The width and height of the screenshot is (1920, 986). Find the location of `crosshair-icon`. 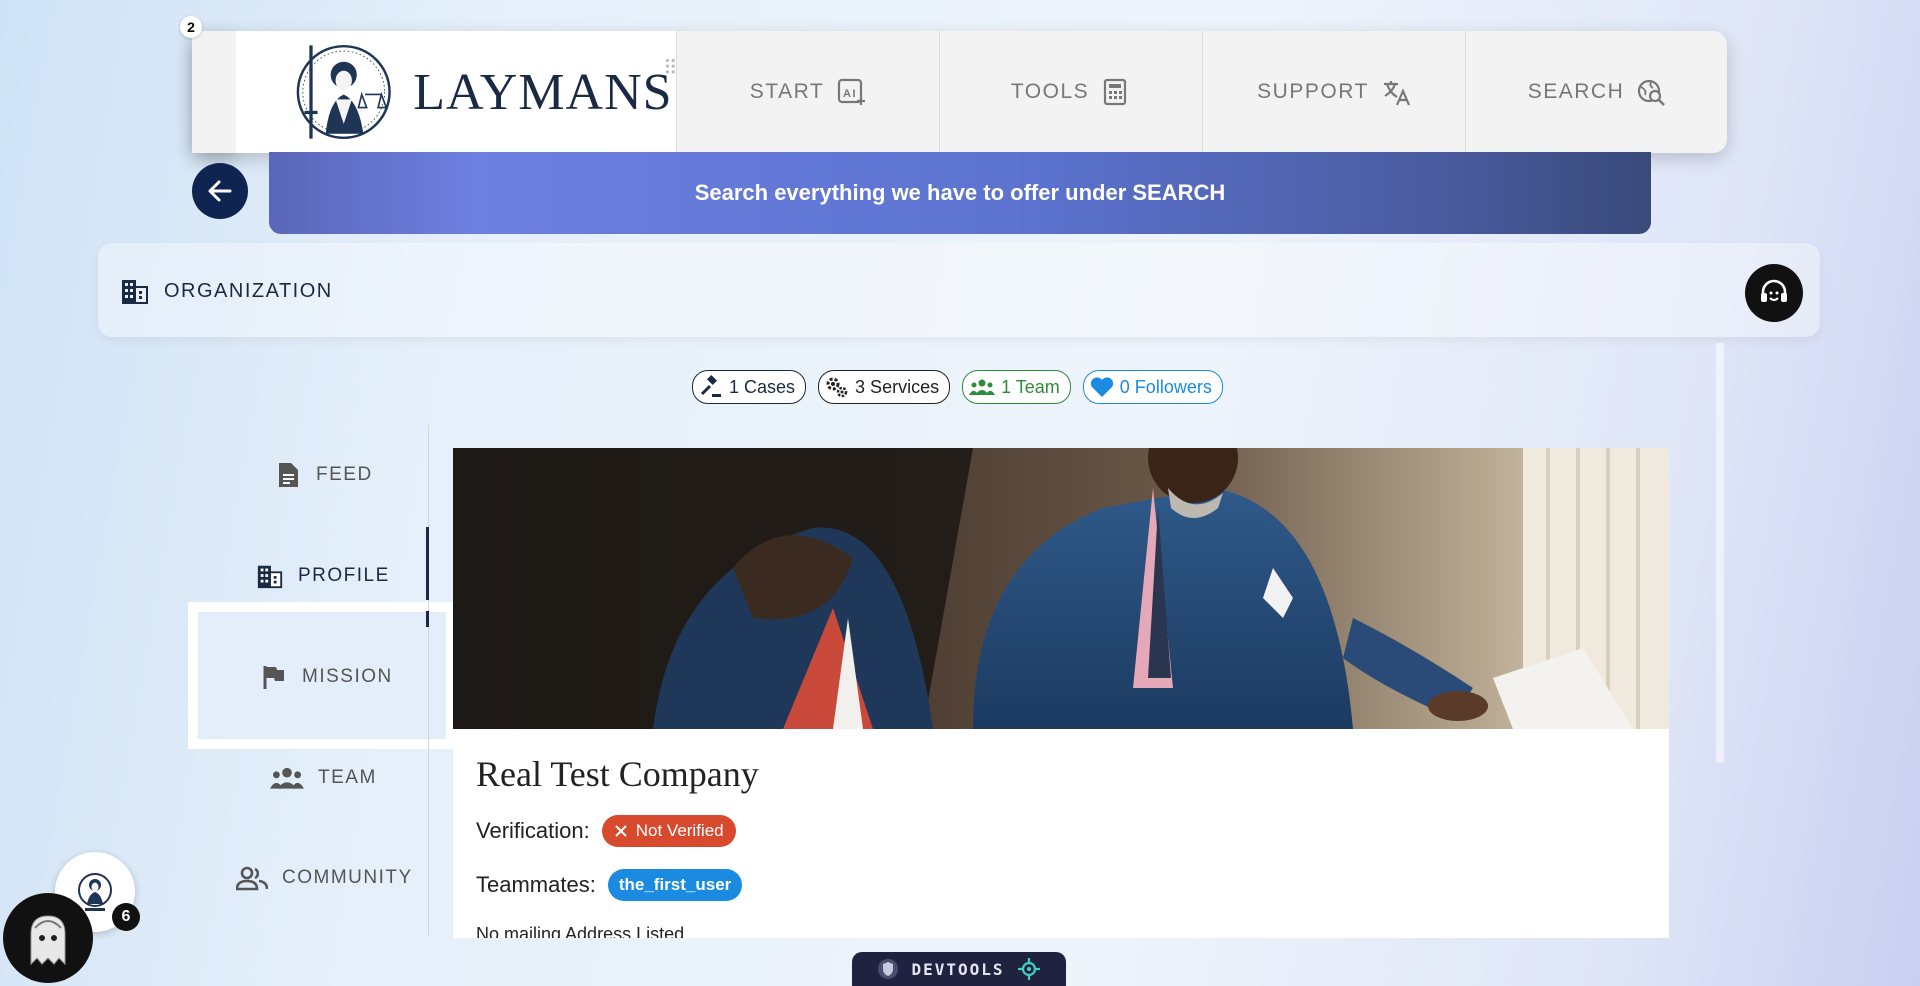

crosshair-icon is located at coordinates (1028, 969).